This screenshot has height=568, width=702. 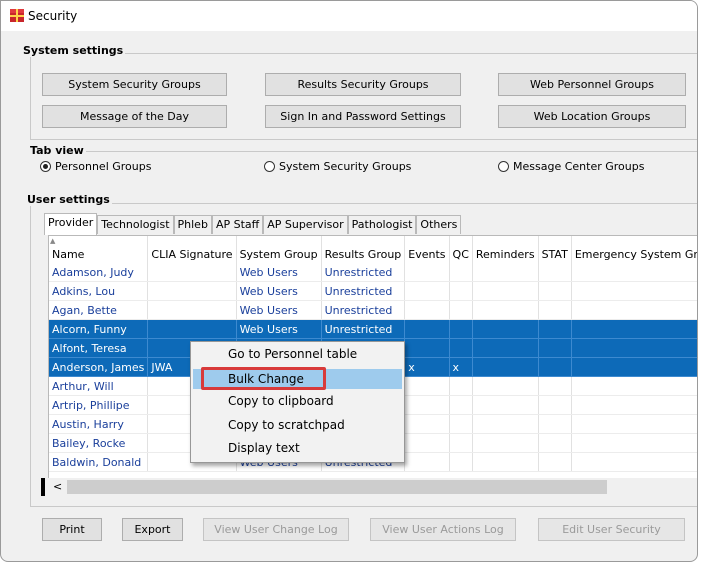 I want to click on tab-ap-supervisor: AP Supervisor, so click(x=305, y=224).